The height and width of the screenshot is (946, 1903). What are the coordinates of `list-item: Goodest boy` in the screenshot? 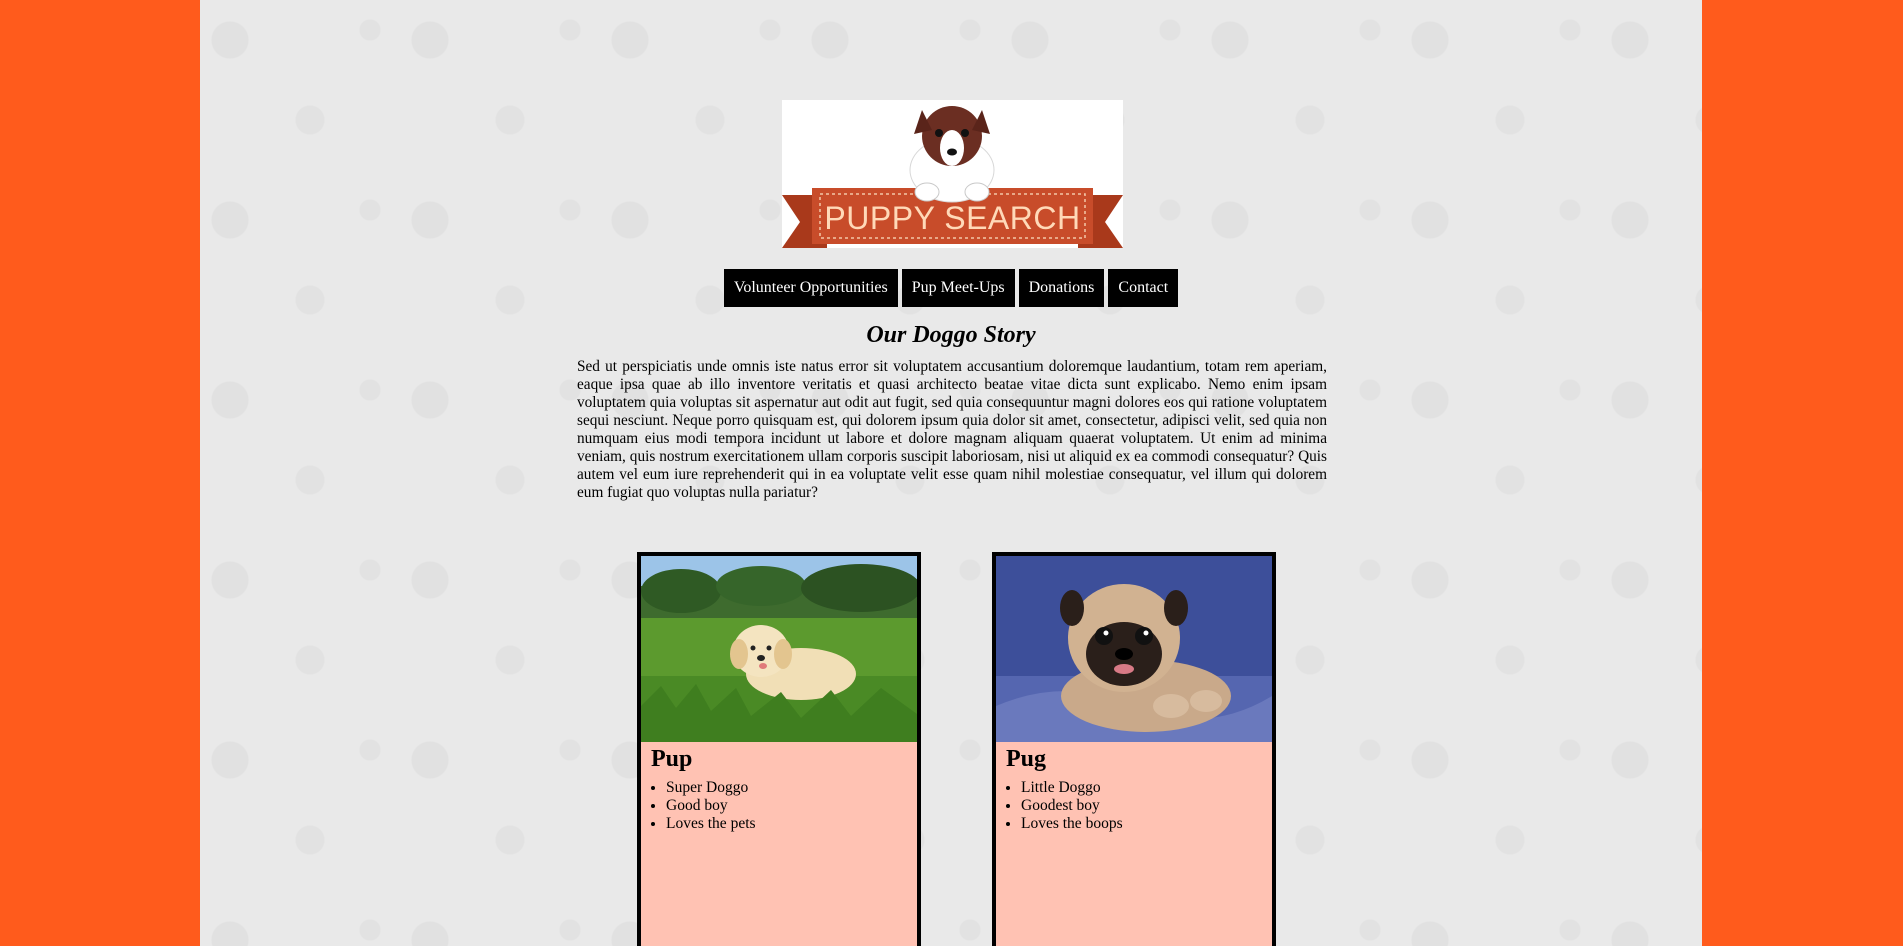 It's located at (1146, 806).